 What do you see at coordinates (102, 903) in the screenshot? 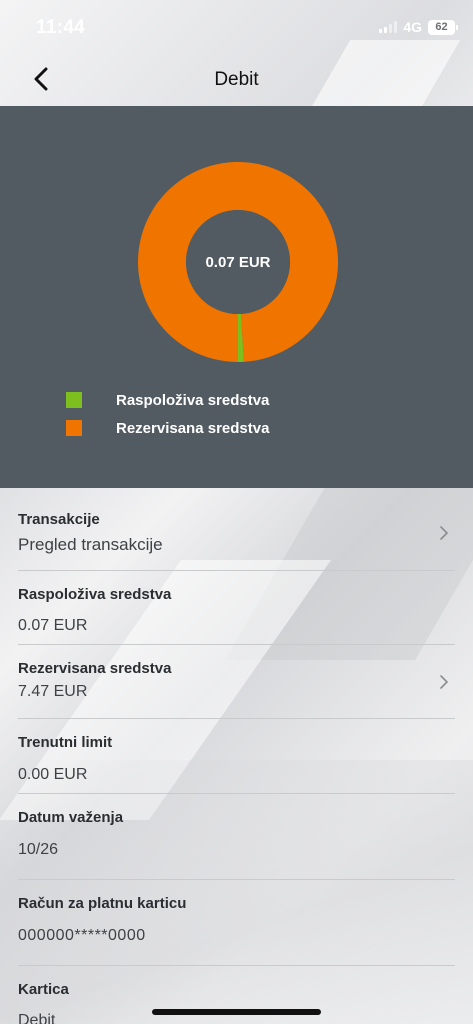
I see `row-label: Račun za platnu karticu` at bounding box center [102, 903].